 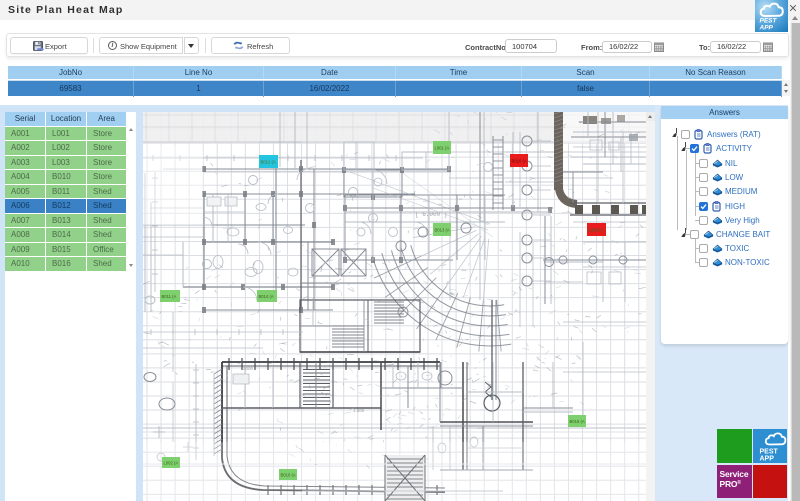 What do you see at coordinates (442, 147) in the screenshot?
I see `svg-text: L001 (A` at bounding box center [442, 147].